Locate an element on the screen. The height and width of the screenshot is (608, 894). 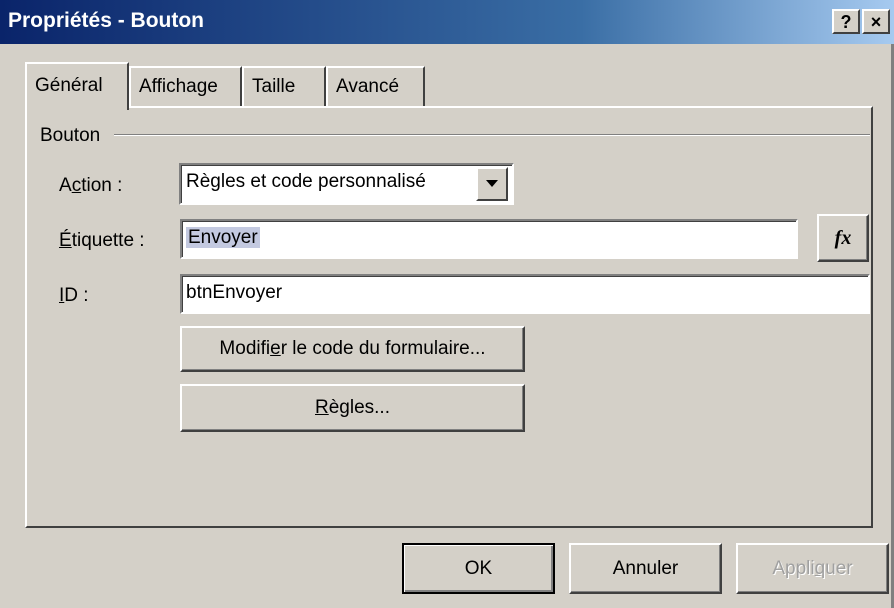
close-button: × is located at coordinates (876, 21).